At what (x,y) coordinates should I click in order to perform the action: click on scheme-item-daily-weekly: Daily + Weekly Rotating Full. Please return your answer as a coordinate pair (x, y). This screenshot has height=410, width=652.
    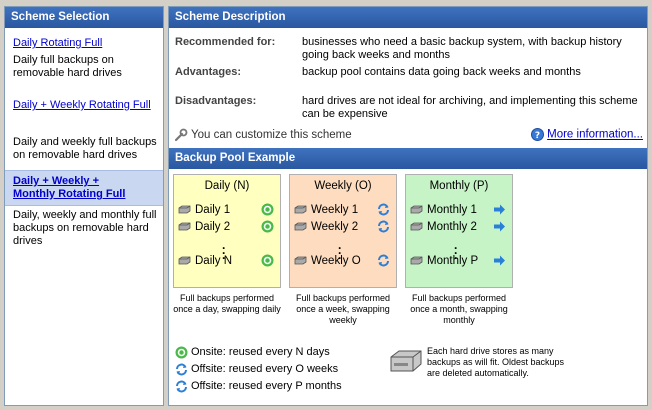
    Looking at the image, I should click on (88, 105).